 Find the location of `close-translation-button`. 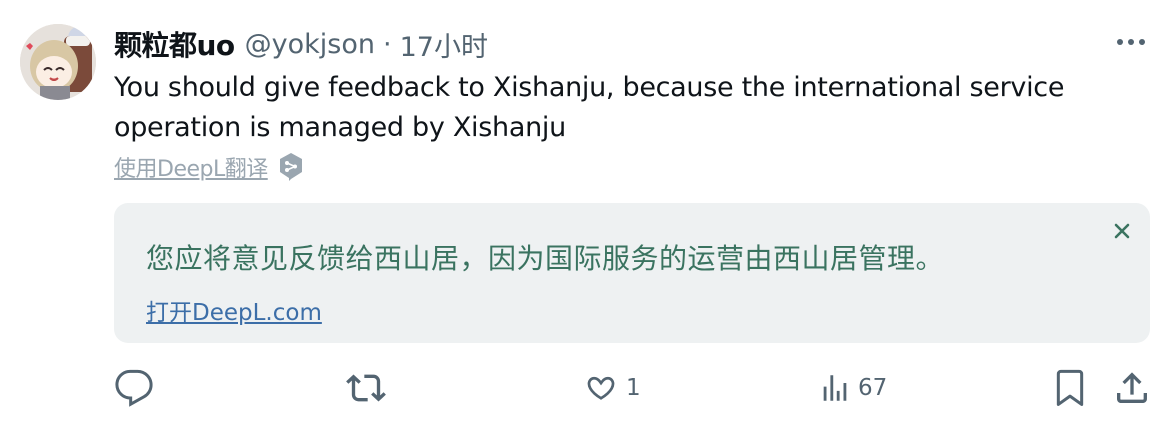

close-translation-button is located at coordinates (1122, 231).